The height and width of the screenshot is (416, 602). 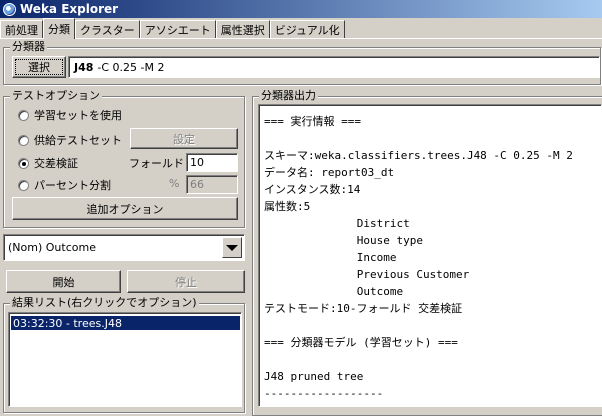 What do you see at coordinates (78, 115) in the screenshot?
I see `use-training-label: 学習セットを使用` at bounding box center [78, 115].